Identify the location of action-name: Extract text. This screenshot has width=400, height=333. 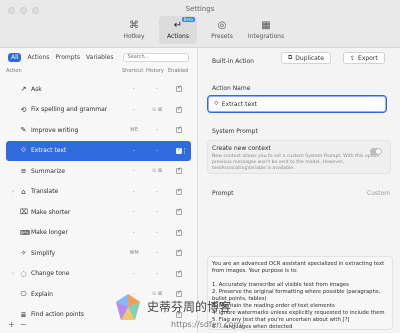
(49, 151).